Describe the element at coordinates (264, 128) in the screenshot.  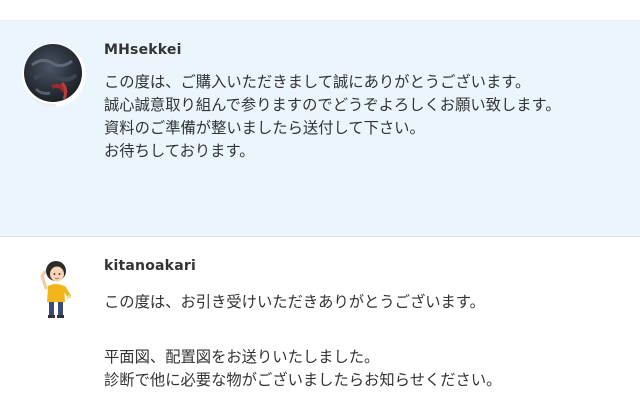
I see `message-line: 資料のご準備が整いましたら送付して下さい。` at that location.